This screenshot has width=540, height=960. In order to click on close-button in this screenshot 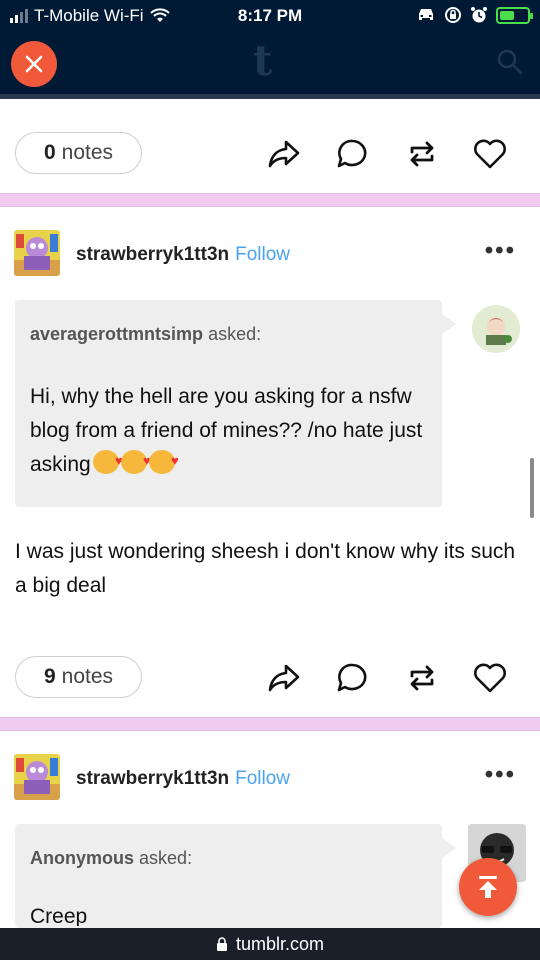, I will do `click(34, 64)`.